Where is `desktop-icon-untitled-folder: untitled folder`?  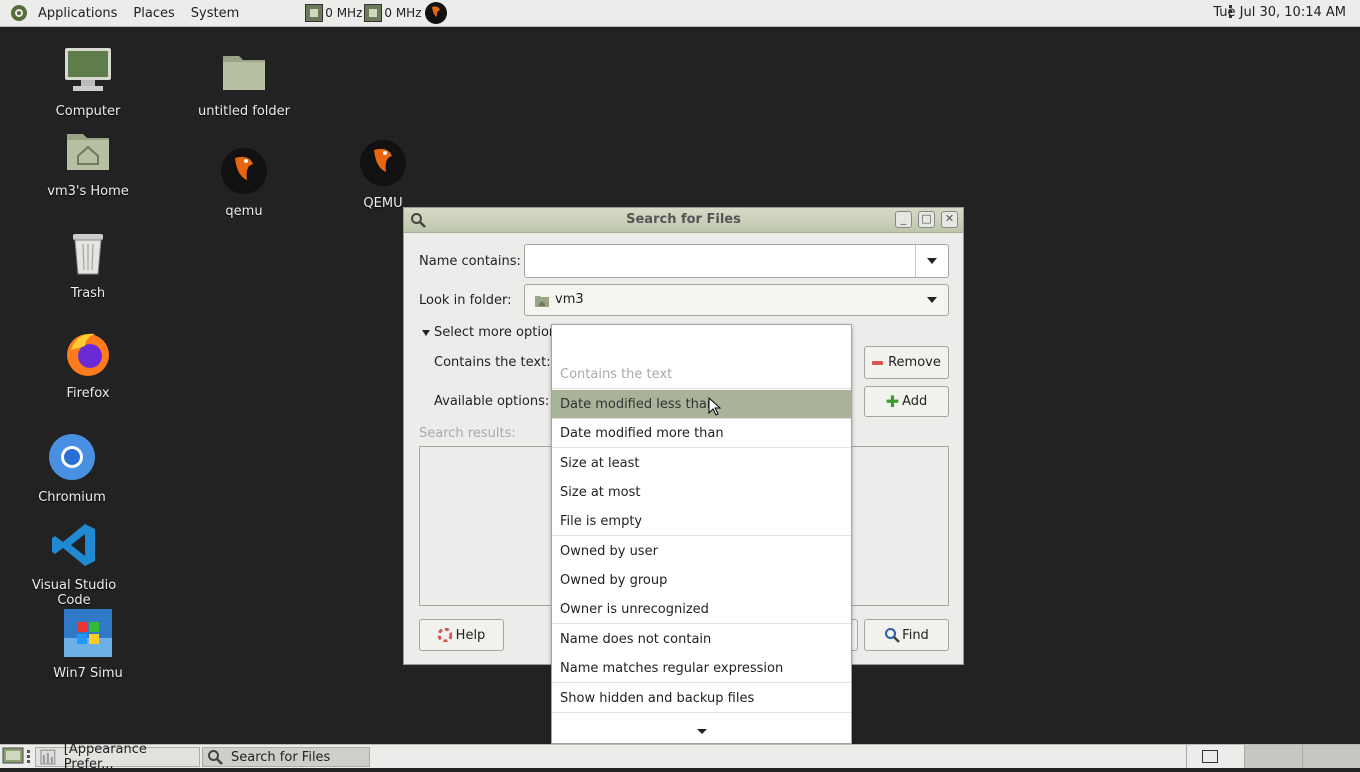 desktop-icon-untitled-folder: untitled folder is located at coordinates (244, 82).